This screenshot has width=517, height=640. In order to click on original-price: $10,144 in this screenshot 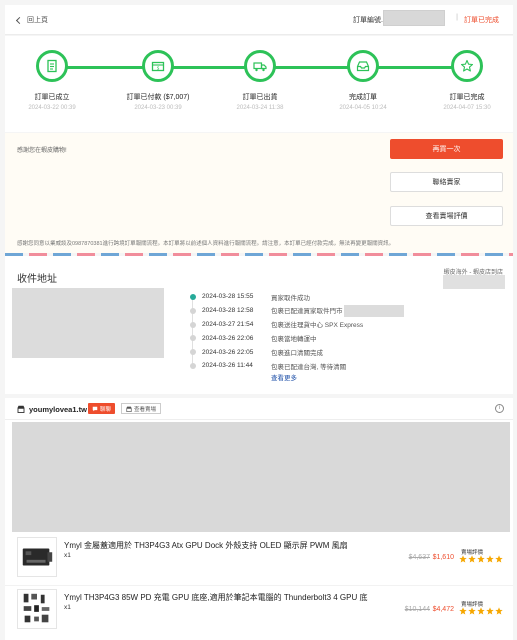, I will do `click(417, 609)`.